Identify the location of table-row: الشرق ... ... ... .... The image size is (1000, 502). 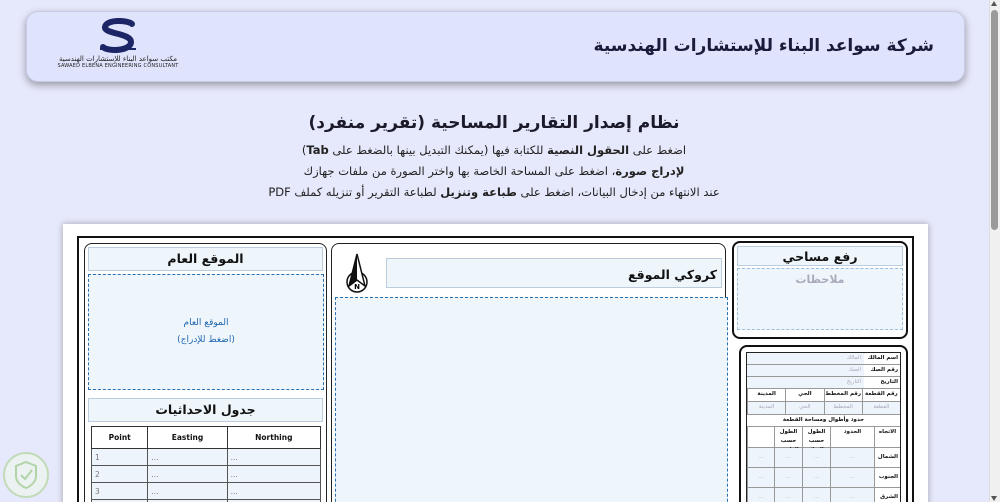
(823, 495).